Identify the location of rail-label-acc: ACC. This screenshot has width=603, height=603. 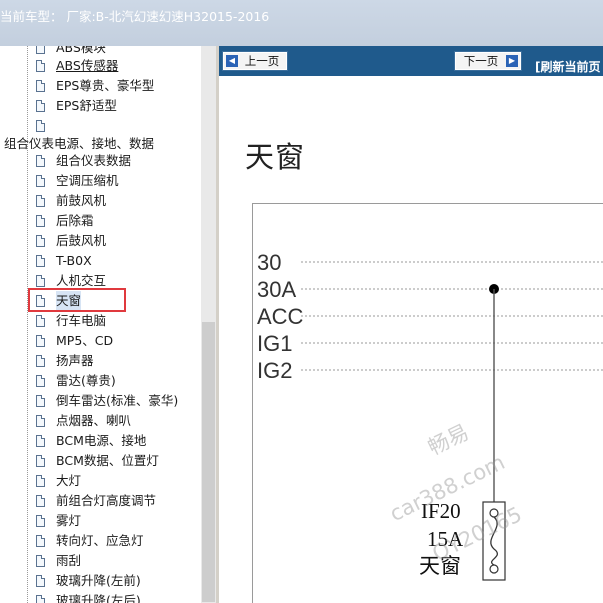
(280, 316).